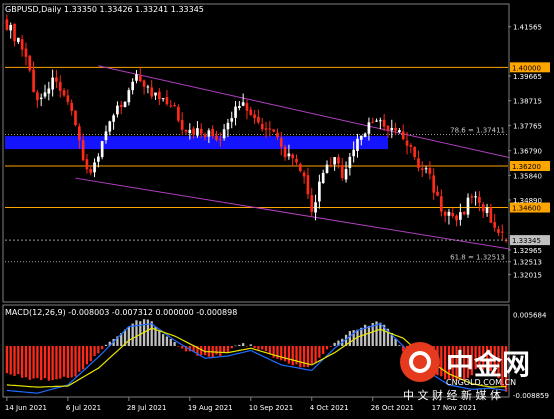 This screenshot has width=554, height=419. Describe the element at coordinates (329, 408) in the screenshot. I see `time-tick-label: 4 Oct 2021` at that location.